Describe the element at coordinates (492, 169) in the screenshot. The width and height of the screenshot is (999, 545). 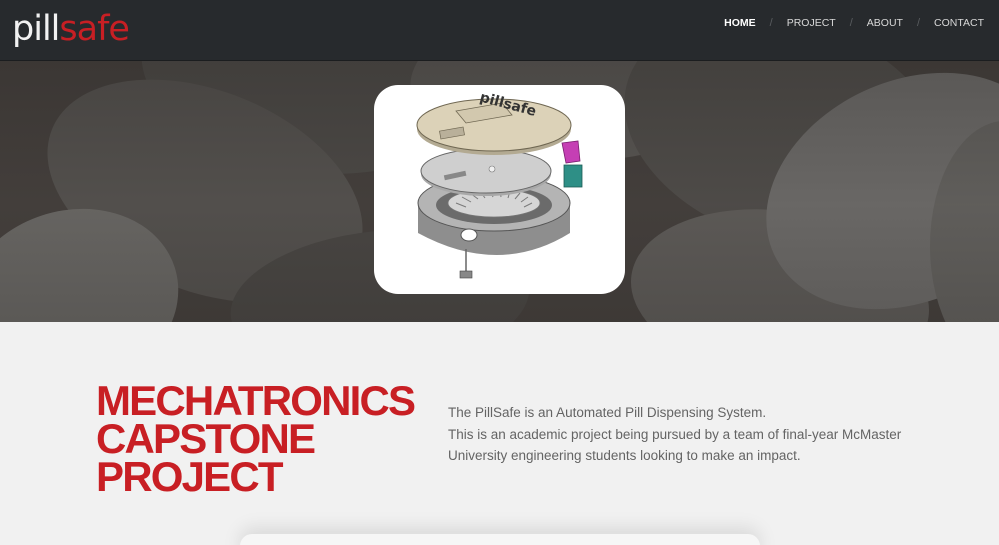
I see `middle-plate-hole` at that location.